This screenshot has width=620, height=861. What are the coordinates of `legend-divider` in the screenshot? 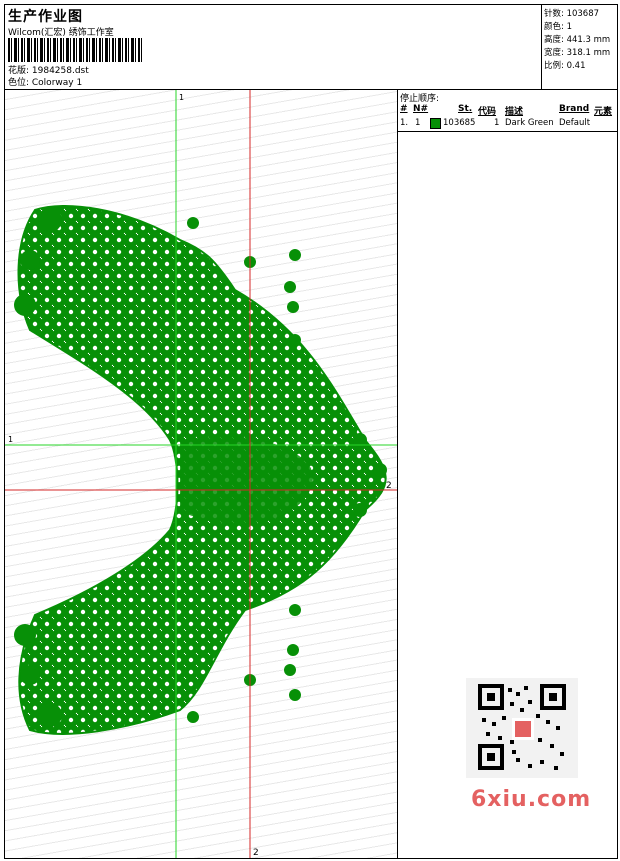 It's located at (507, 131).